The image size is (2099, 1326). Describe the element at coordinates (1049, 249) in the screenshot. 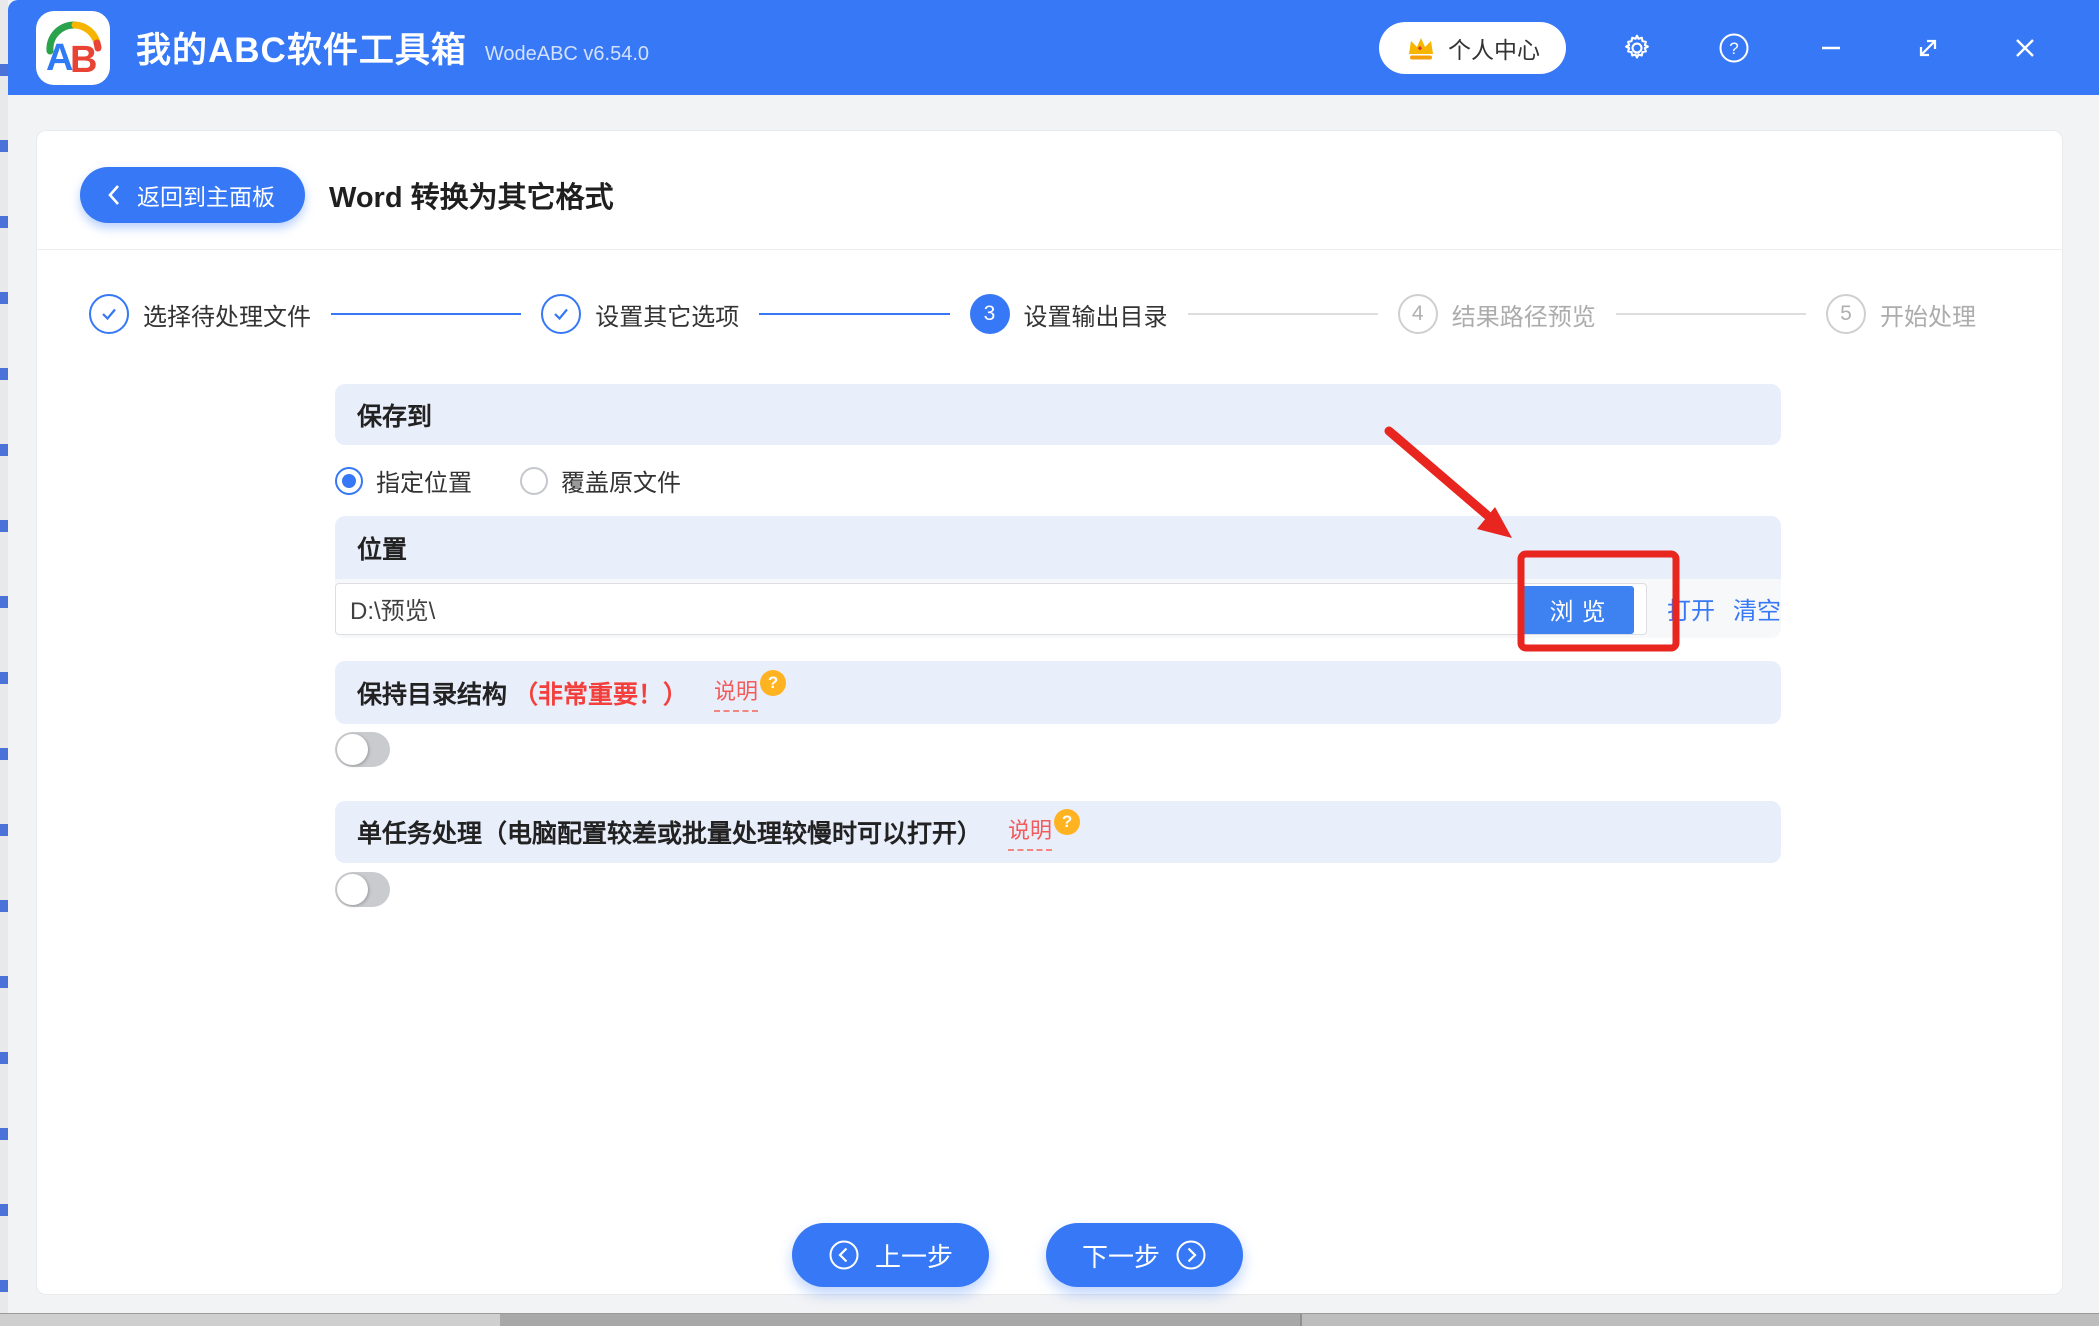

I see `divider` at that location.